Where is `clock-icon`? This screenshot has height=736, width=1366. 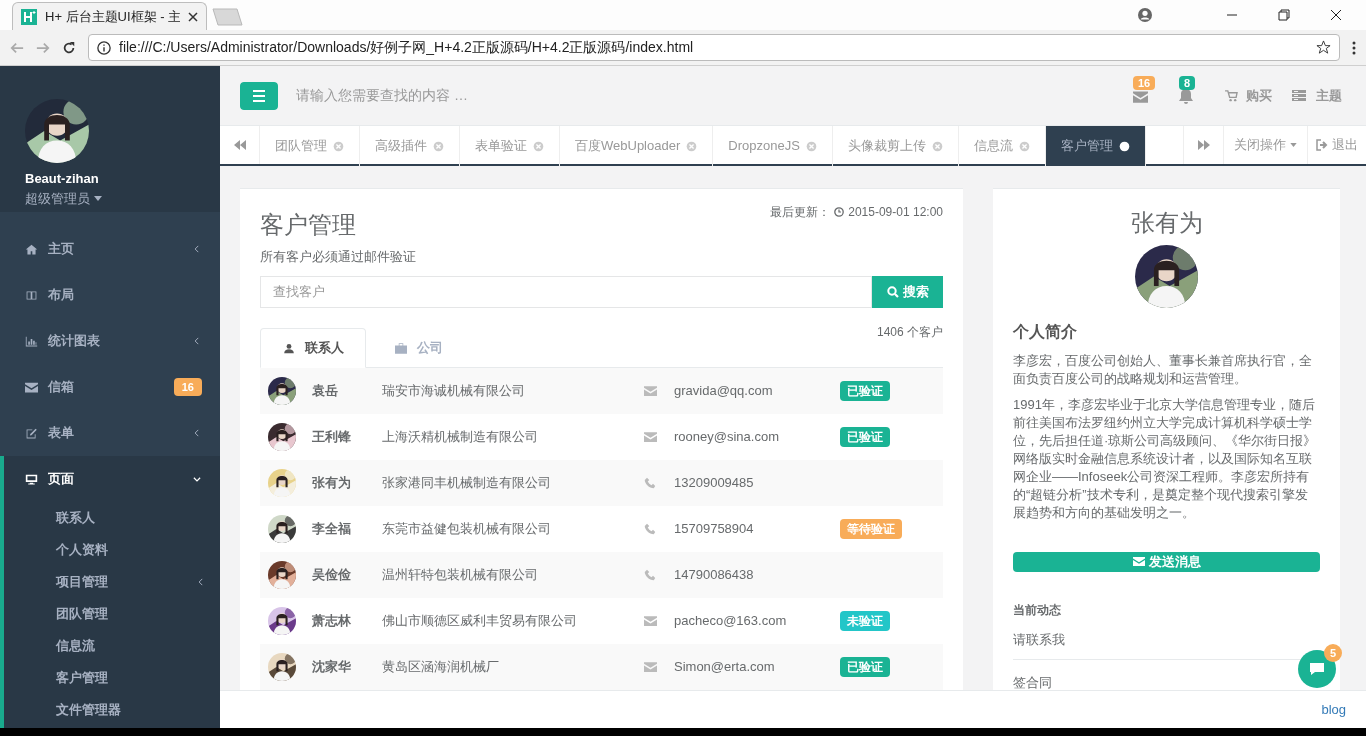
clock-icon is located at coordinates (839, 212).